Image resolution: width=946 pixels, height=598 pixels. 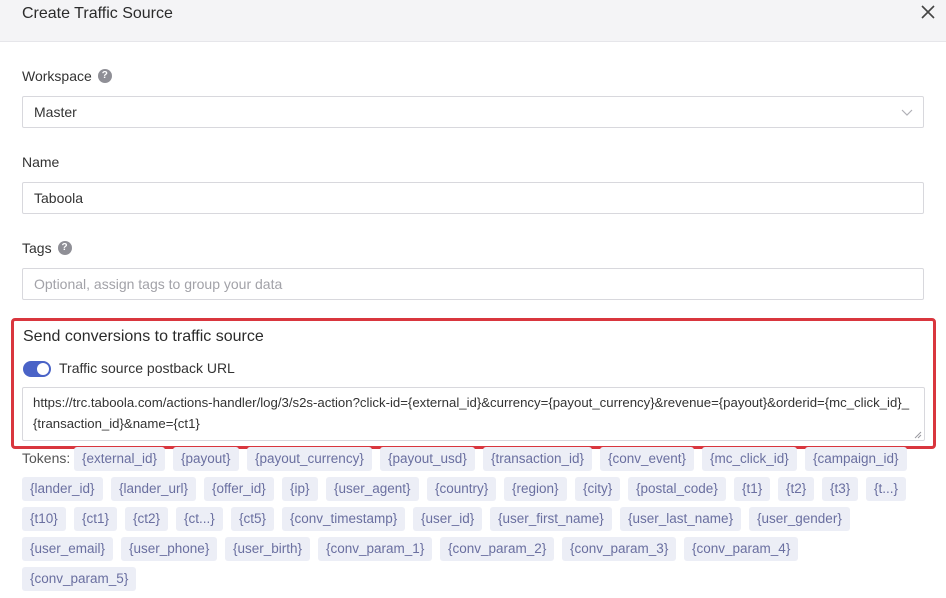 What do you see at coordinates (907, 112) in the screenshot?
I see `chevron-down-icon` at bounding box center [907, 112].